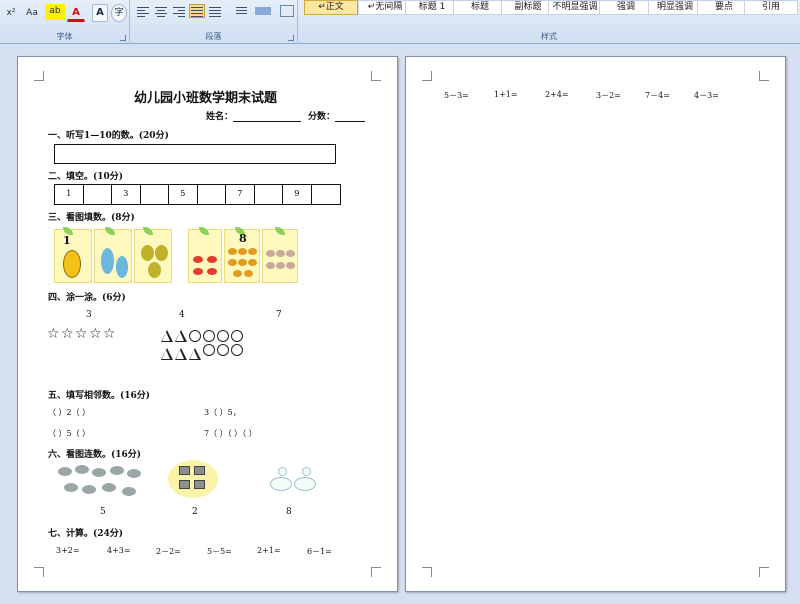 This screenshot has width=800, height=604. I want to click on section-7-heading: 七、计算。(24分), so click(86, 534).